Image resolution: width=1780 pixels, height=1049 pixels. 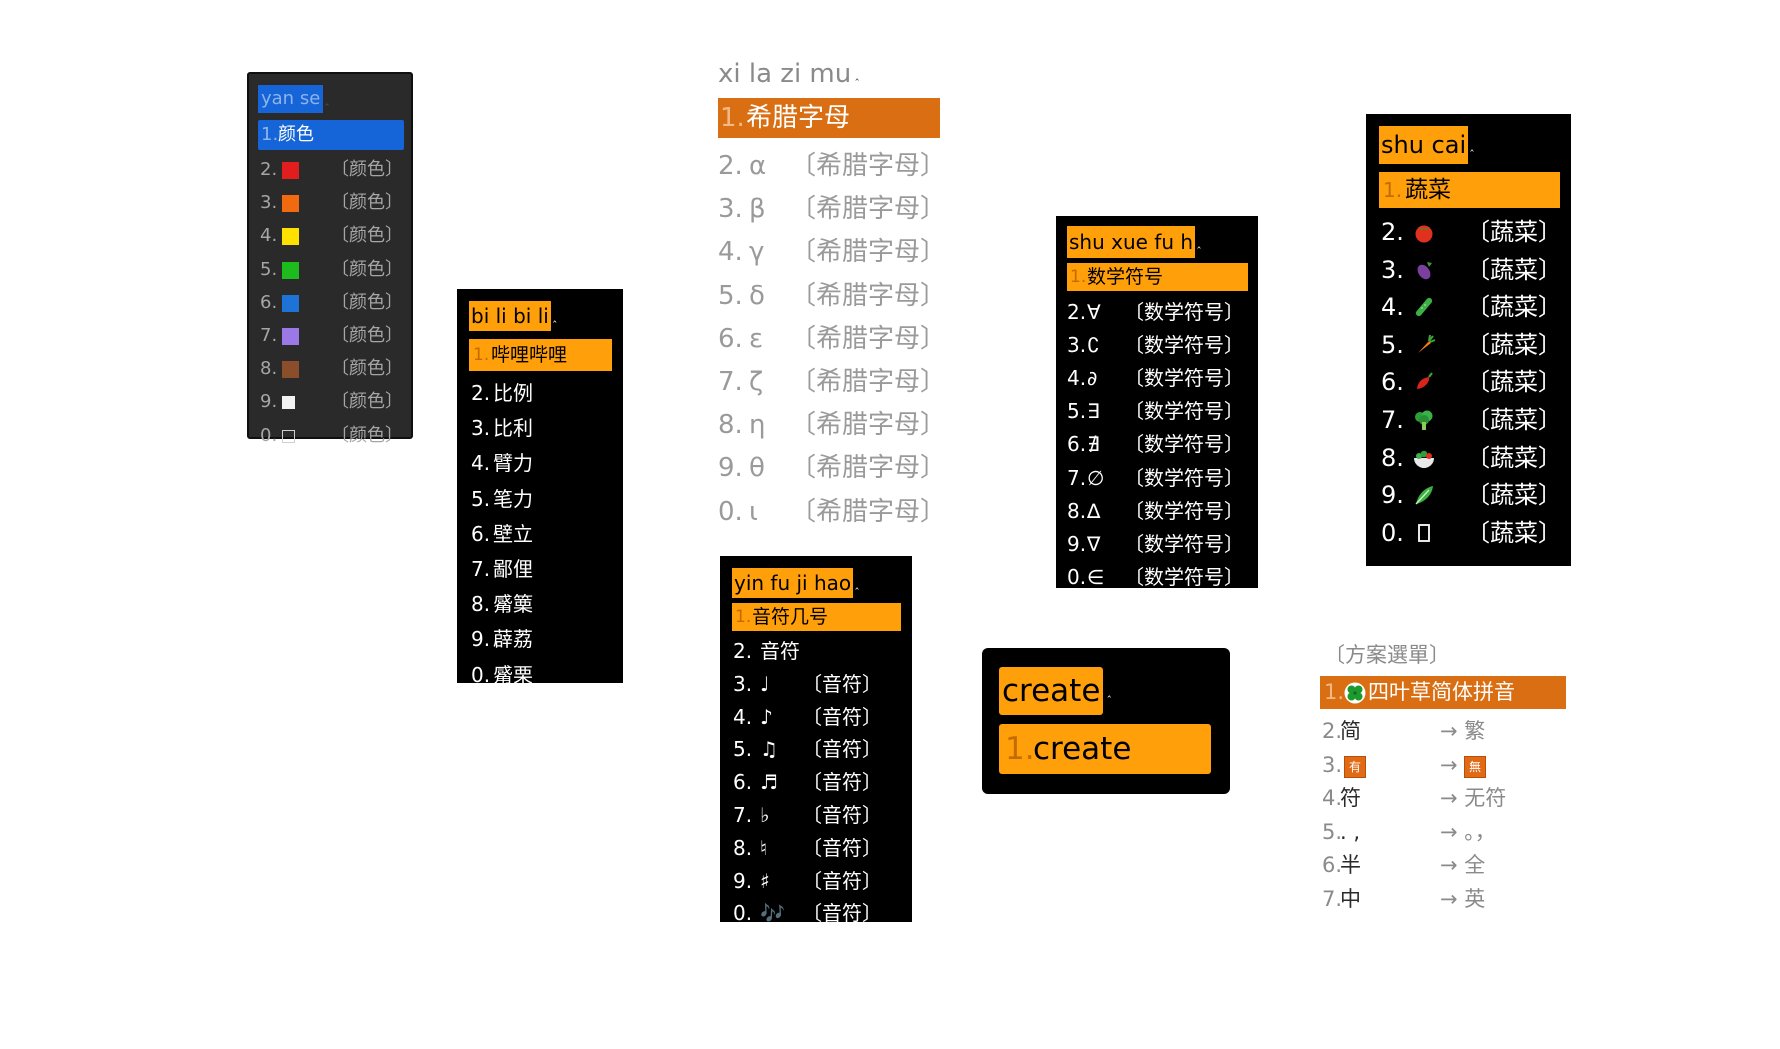 I want to click on candidate-row: 8. ∆ 〔数学符号〕, so click(x=1157, y=511).